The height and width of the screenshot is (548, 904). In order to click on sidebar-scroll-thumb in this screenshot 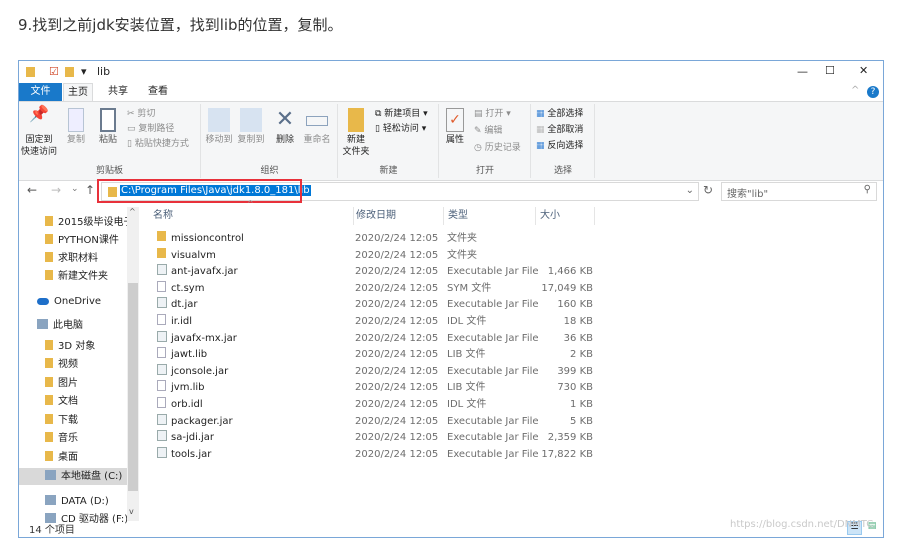, I will do `click(133, 387)`.